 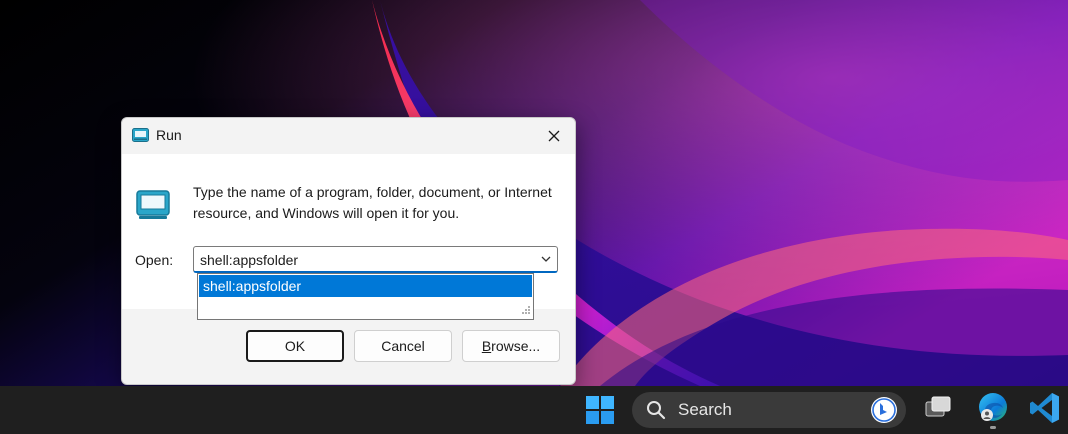 What do you see at coordinates (884, 410) in the screenshot?
I see `bing-icon` at bounding box center [884, 410].